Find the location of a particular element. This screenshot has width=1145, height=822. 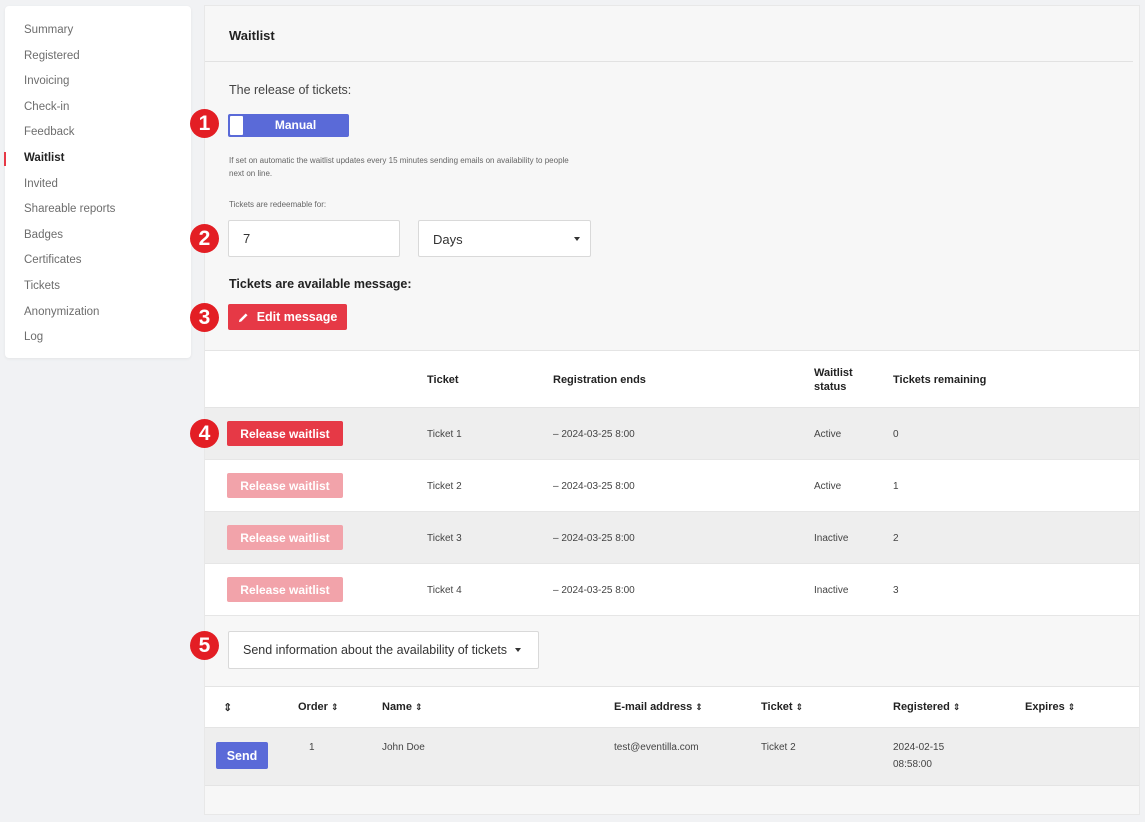

pencil-icon is located at coordinates (243, 317).